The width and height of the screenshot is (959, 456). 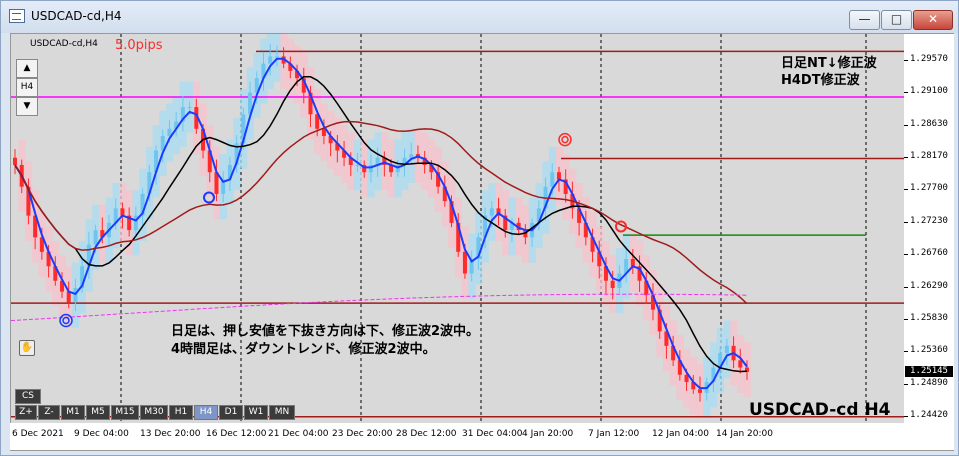 What do you see at coordinates (27, 87) in the screenshot?
I see `timeframe-indicator: H4` at bounding box center [27, 87].